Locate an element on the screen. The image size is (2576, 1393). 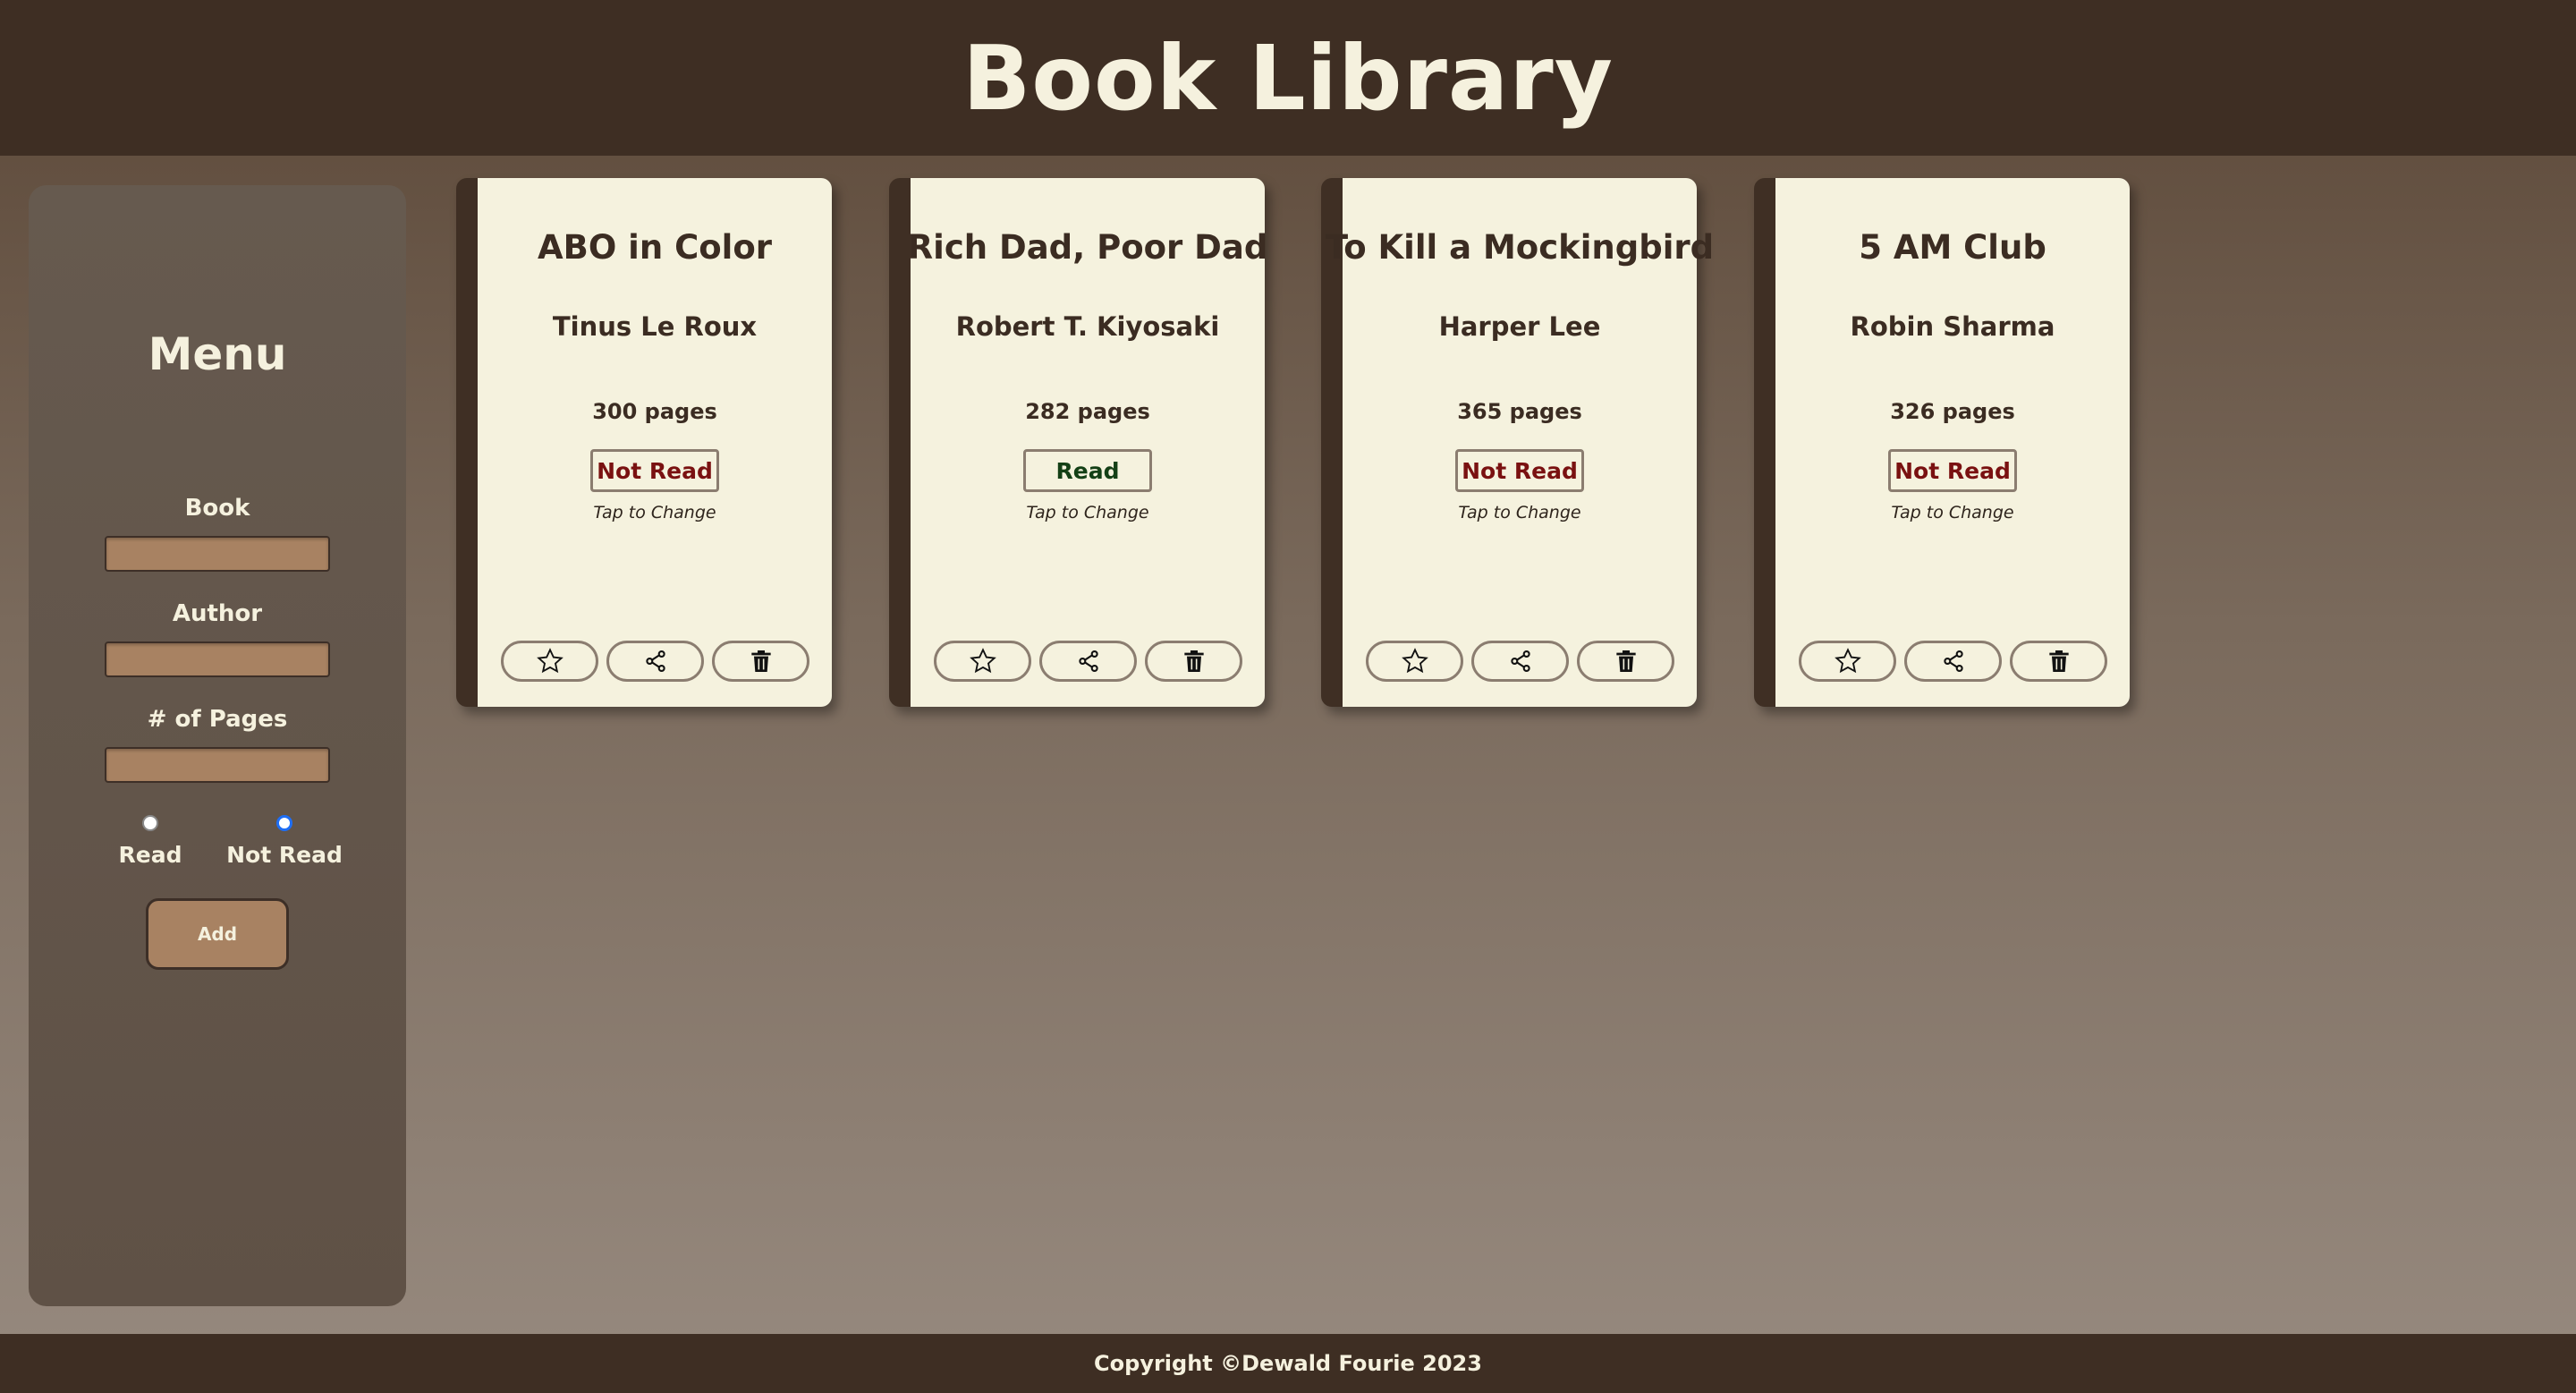
header: Book Library is located at coordinates (1288, 78).